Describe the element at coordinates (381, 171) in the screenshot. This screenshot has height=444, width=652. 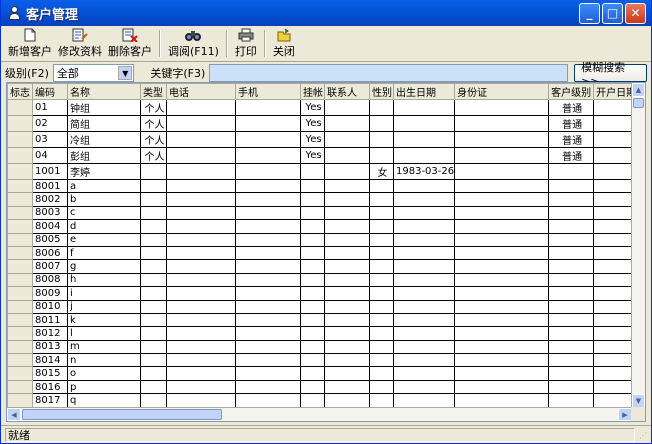
I see `table-cell: 女` at that location.